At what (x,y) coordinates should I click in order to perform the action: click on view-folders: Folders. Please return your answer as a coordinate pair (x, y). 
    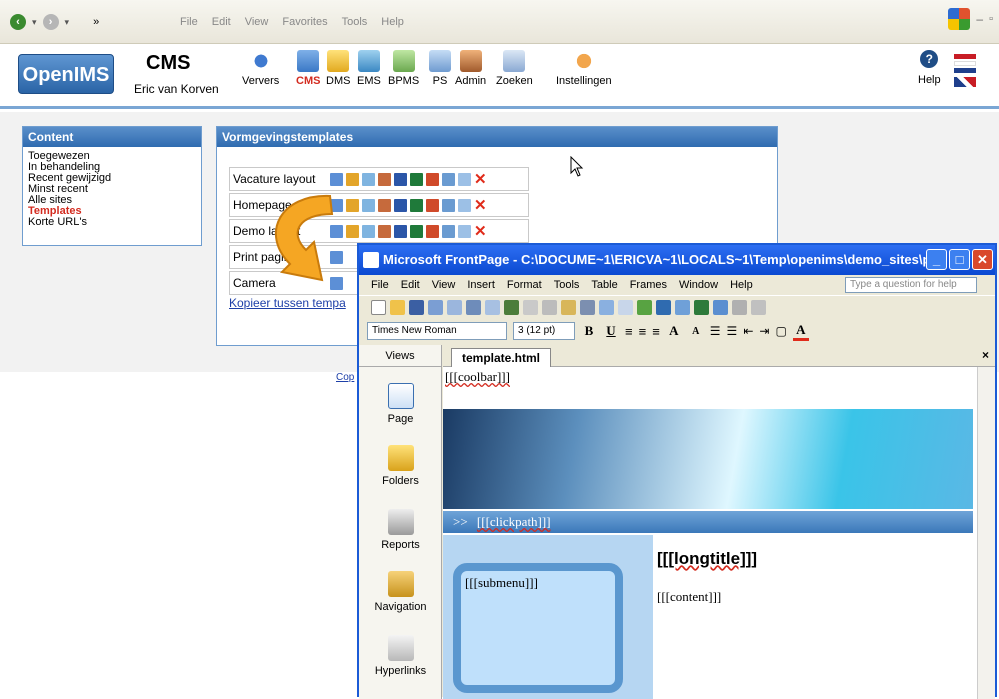
    Looking at the image, I should click on (400, 466).